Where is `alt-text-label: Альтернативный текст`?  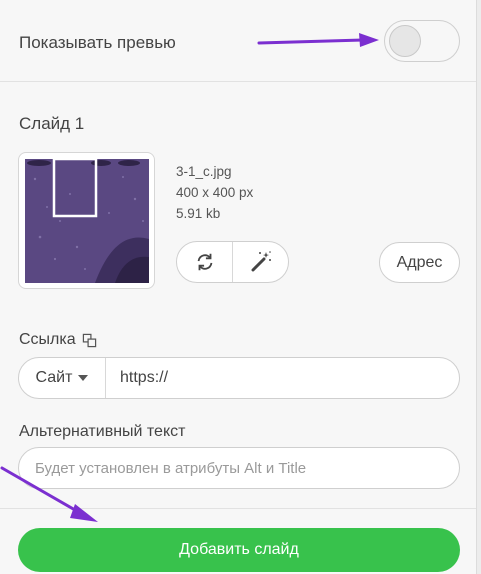
alt-text-label: Альтернативный текст is located at coordinates (102, 431).